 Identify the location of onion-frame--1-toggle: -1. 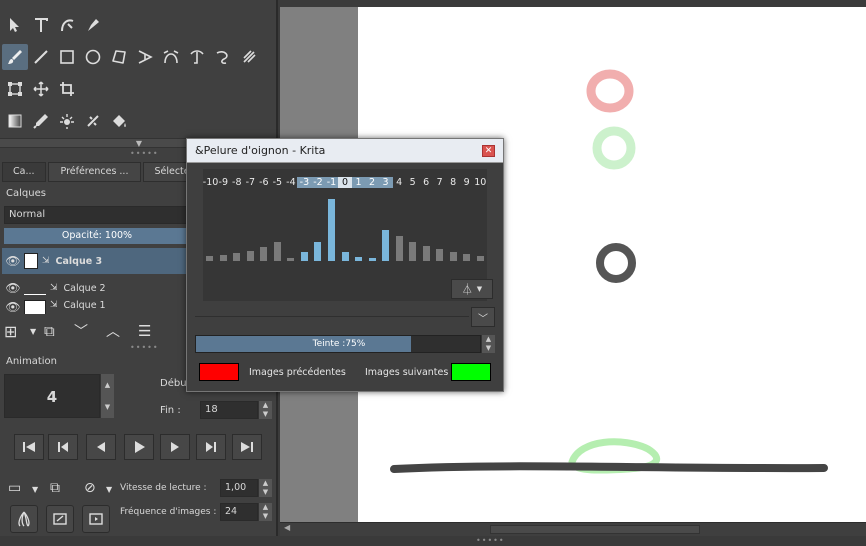
(331, 182).